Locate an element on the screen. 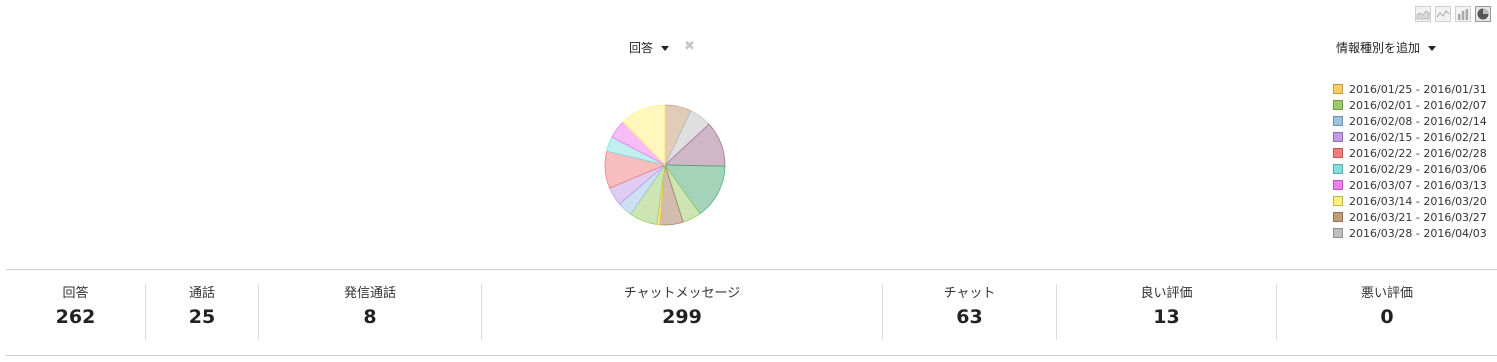 The width and height of the screenshot is (1497, 362). stat-bad-ratings: 悪い評価 0 is located at coordinates (1387, 312).